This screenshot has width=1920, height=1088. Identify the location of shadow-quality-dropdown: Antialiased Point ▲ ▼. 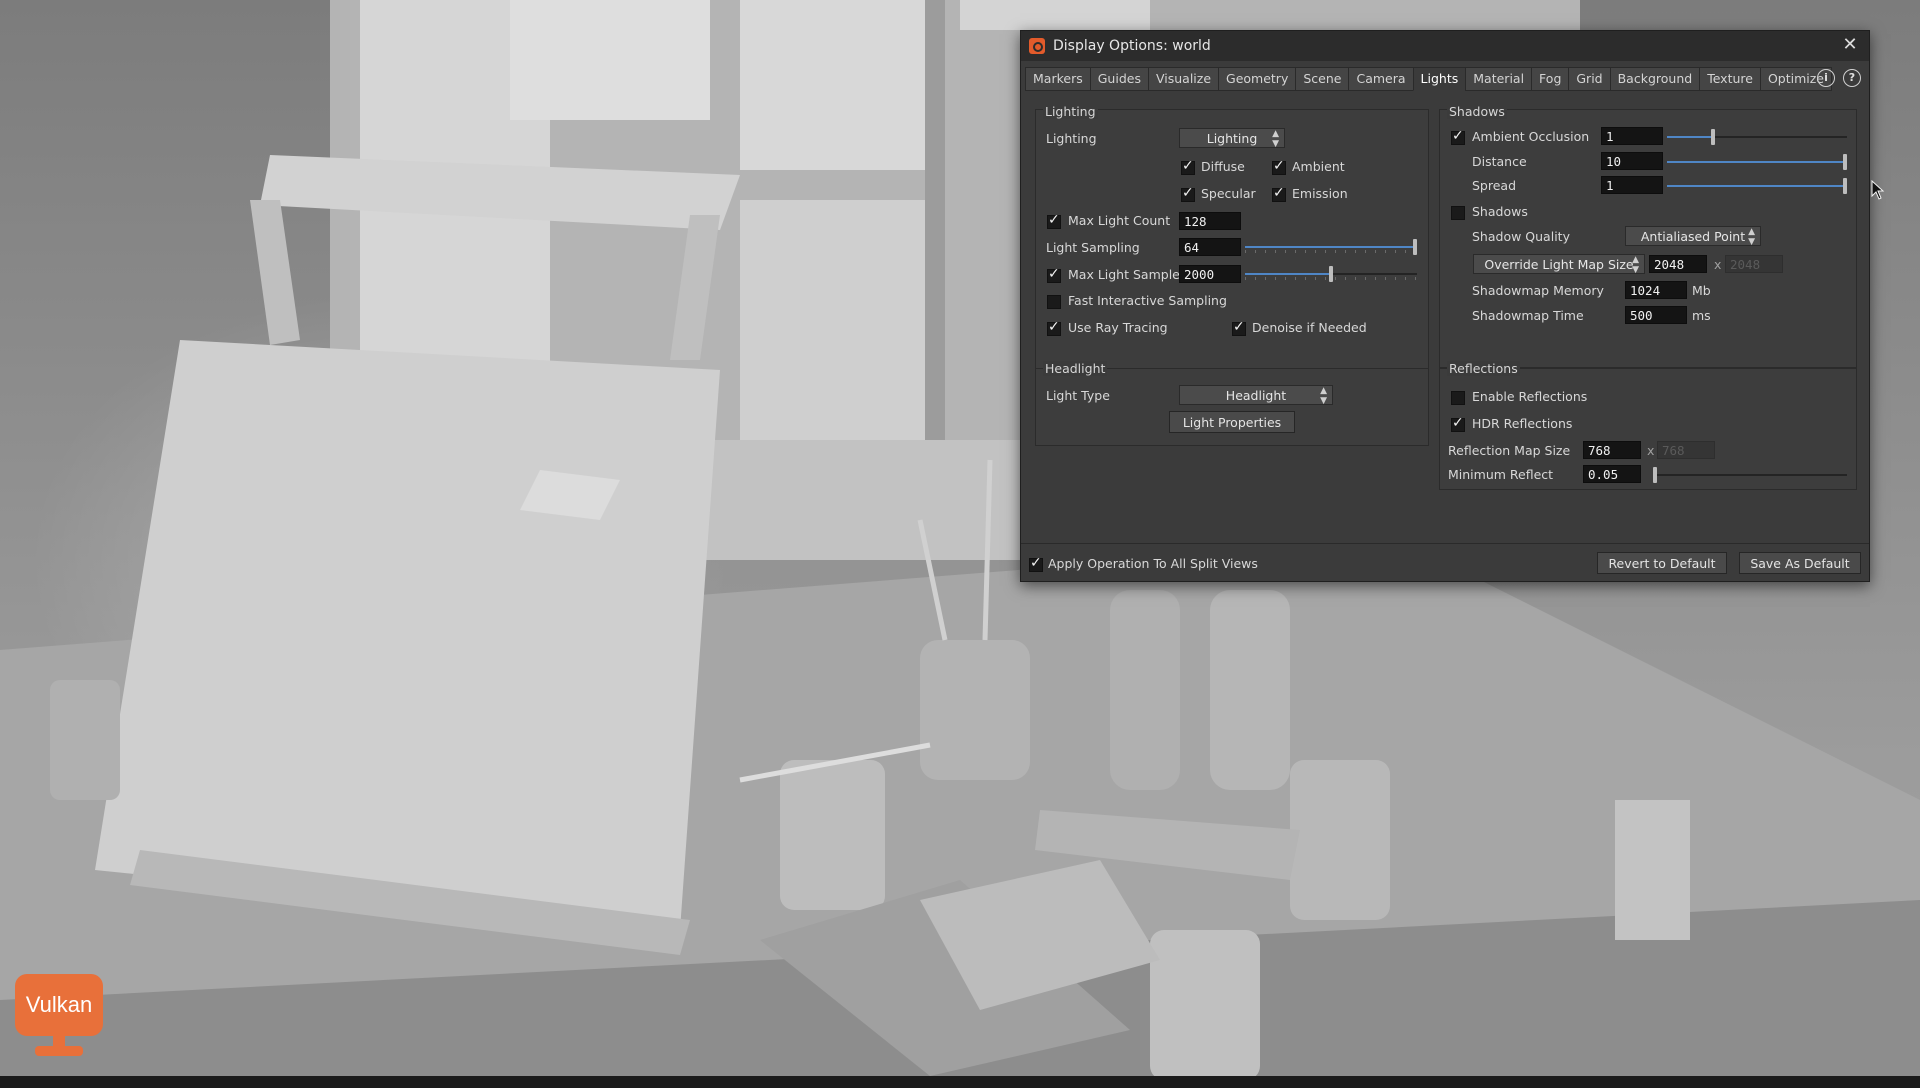
(1693, 236).